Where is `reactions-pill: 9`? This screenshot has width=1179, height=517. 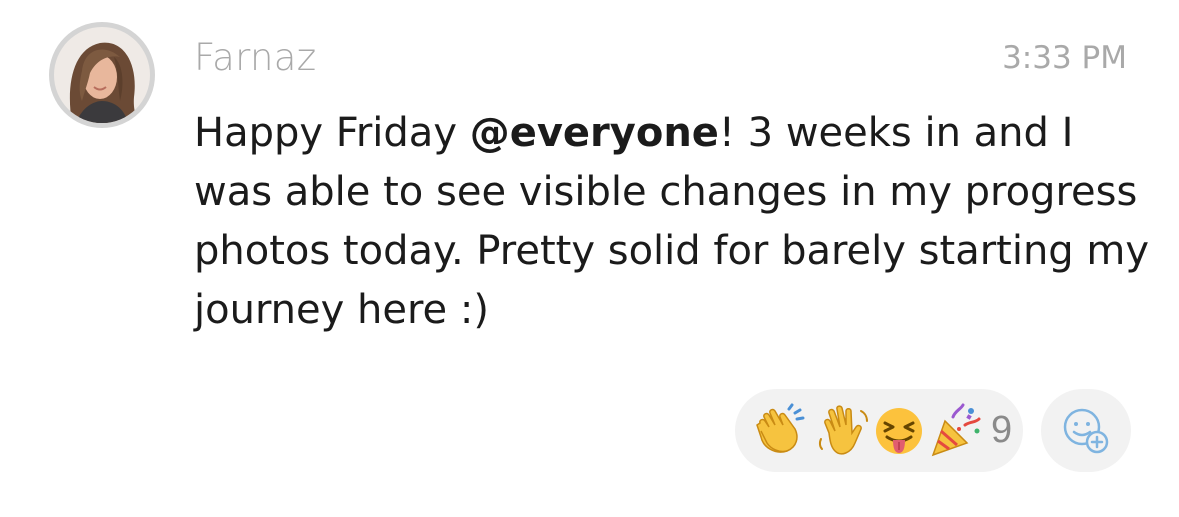 reactions-pill: 9 is located at coordinates (879, 430).